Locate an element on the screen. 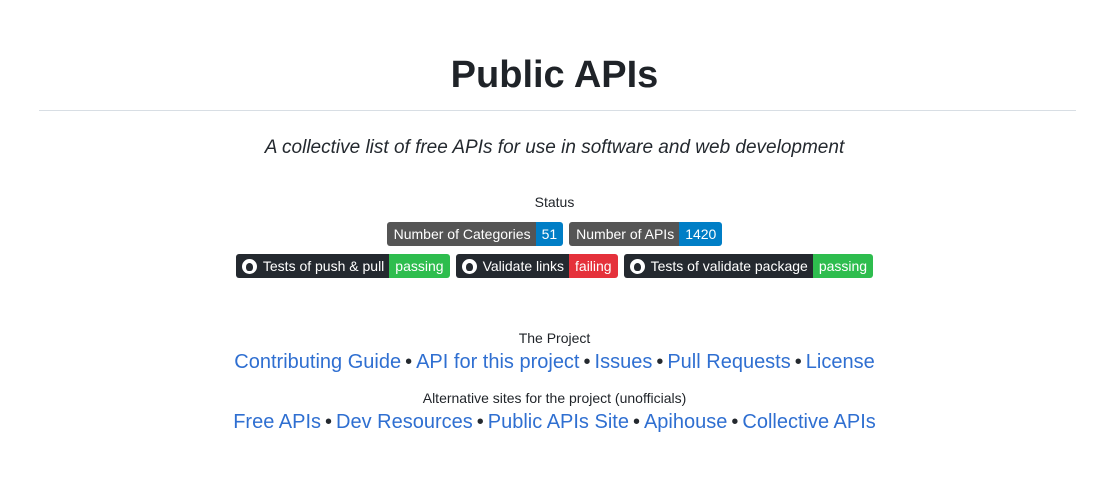 This screenshot has width=1109, height=485. contributing-guide-link: Contributing Guide is located at coordinates (317, 362).